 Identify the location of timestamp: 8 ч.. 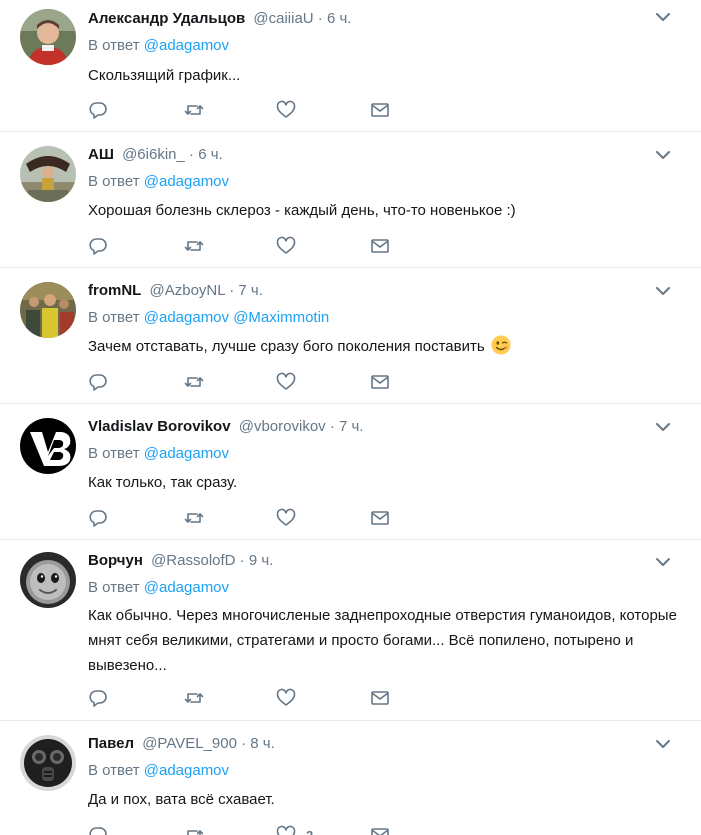
(262, 743).